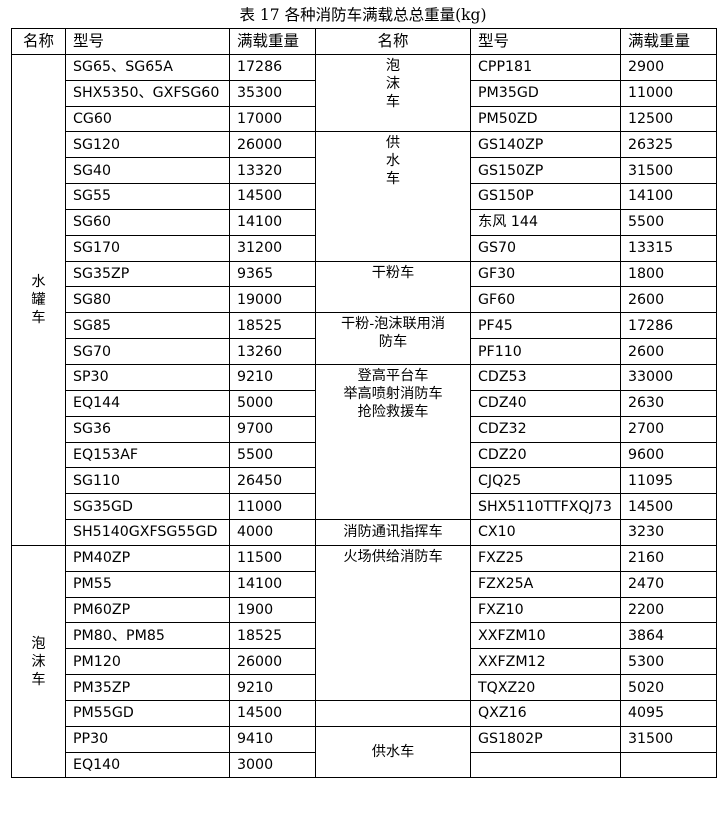 The image size is (726, 817). Describe the element at coordinates (393, 713) in the screenshot. I see `right-category-name` at that location.